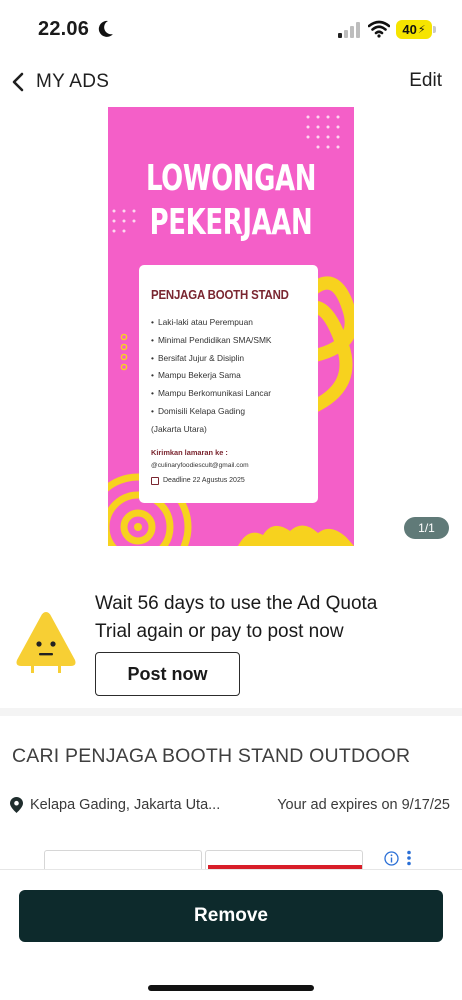 Image resolution: width=462 pixels, height=1000 pixels. What do you see at coordinates (426, 528) in the screenshot?
I see `image-page-counter: 1/1` at bounding box center [426, 528].